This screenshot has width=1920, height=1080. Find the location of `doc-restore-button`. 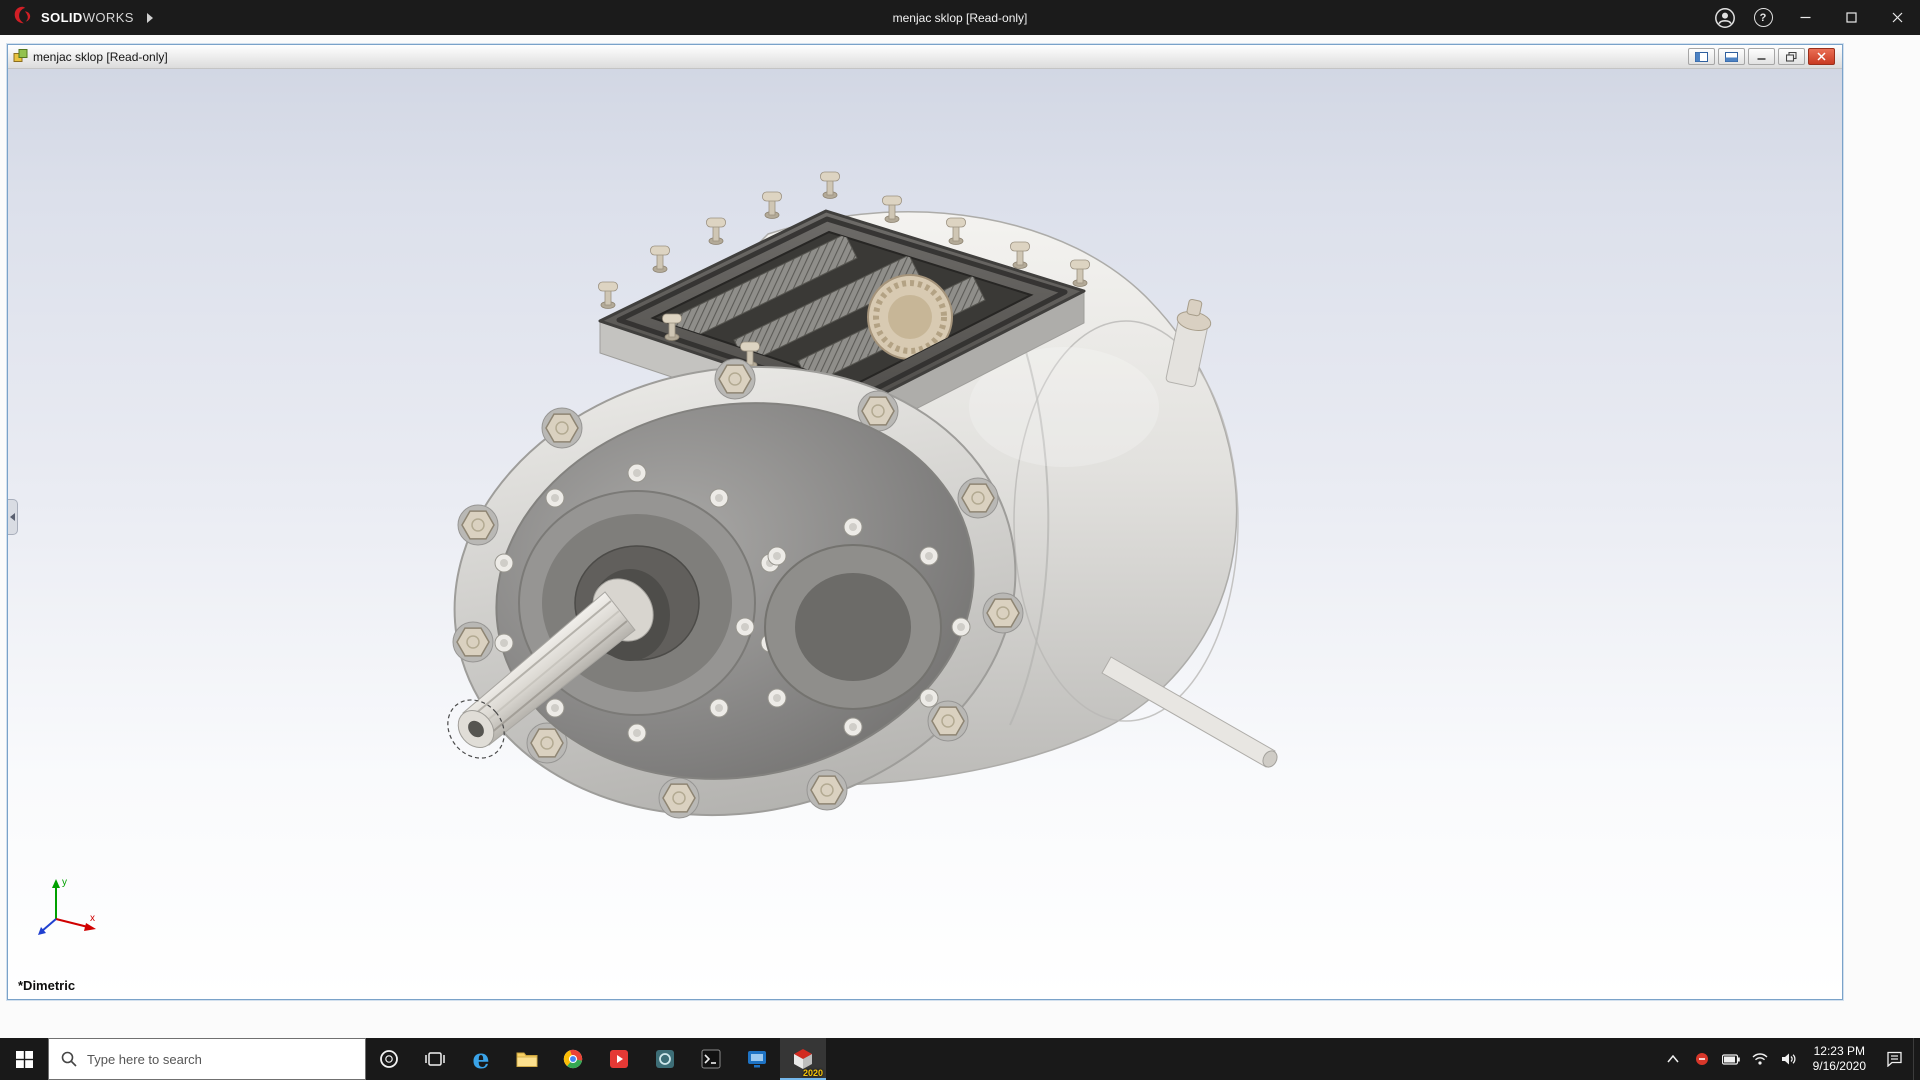

doc-restore-button is located at coordinates (1791, 56).